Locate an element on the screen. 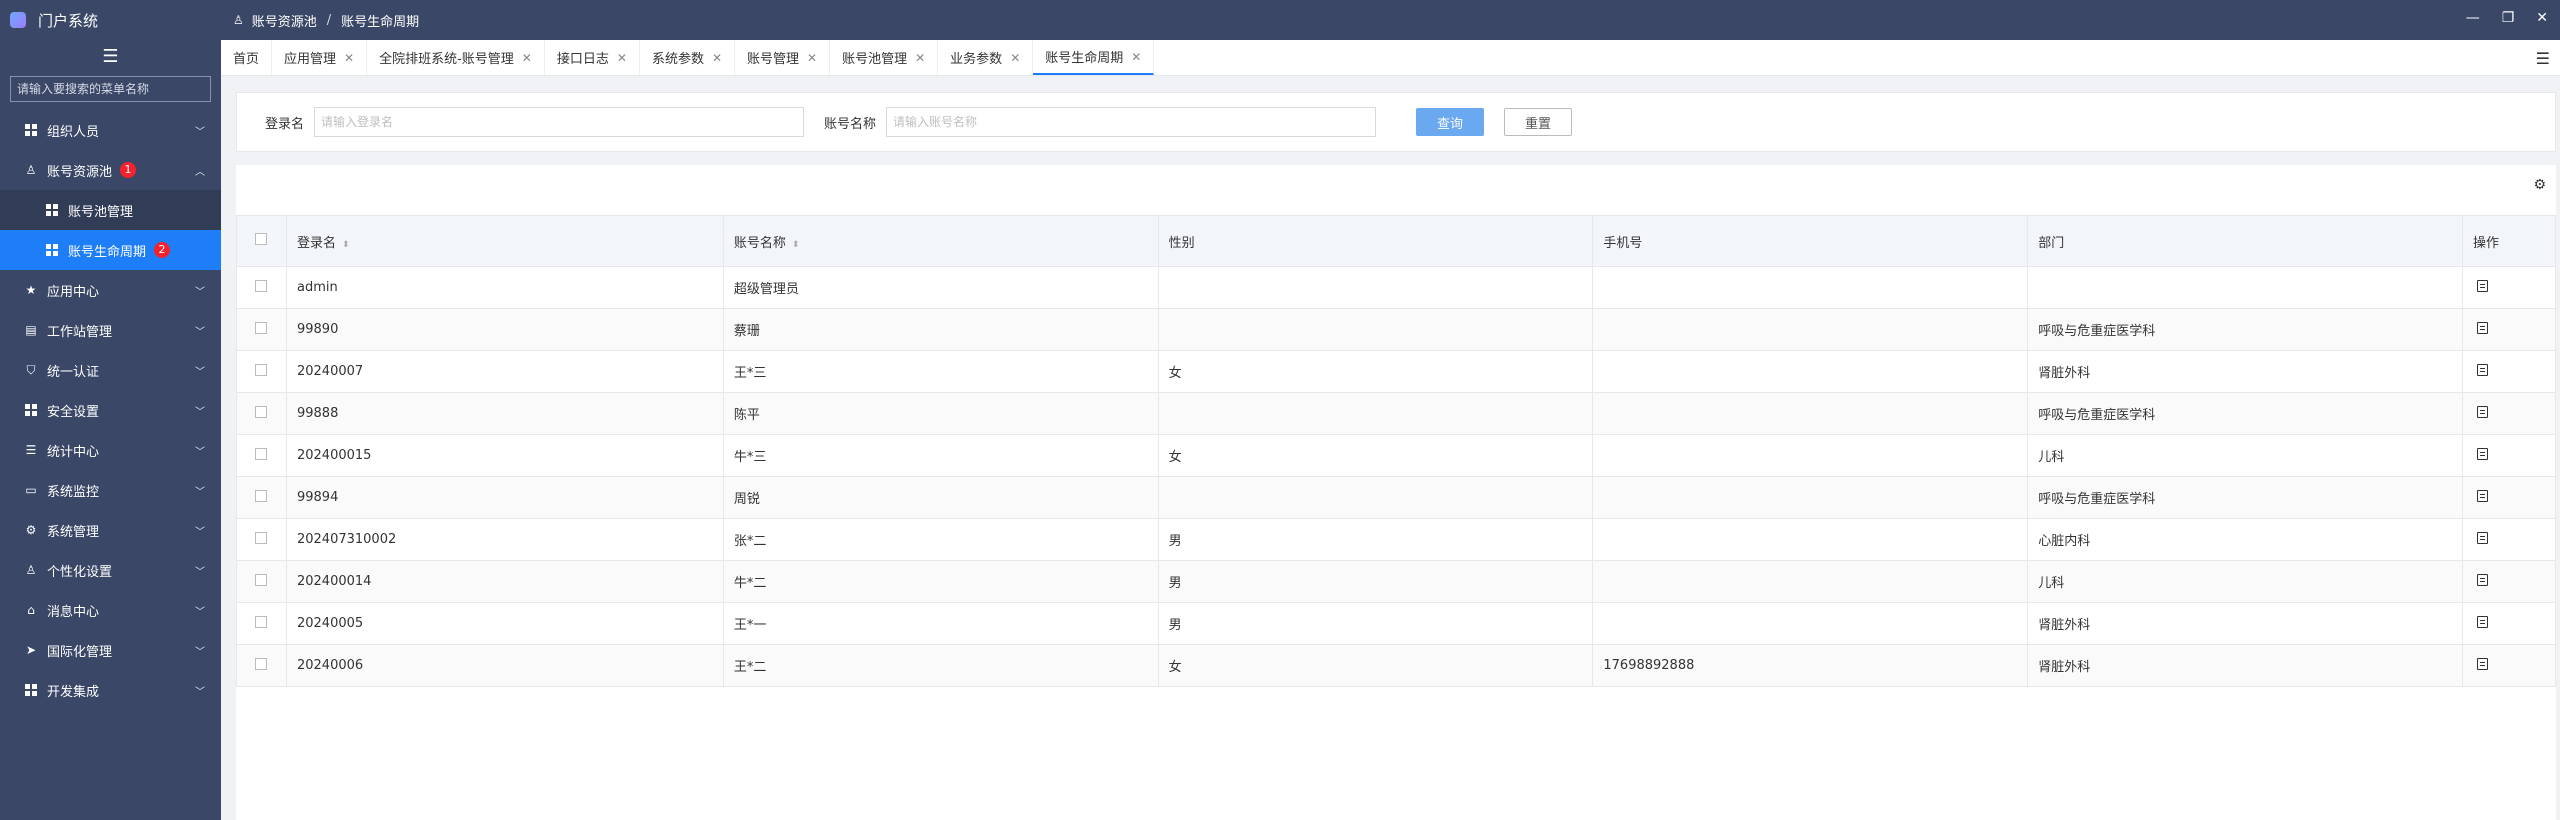 The width and height of the screenshot is (2560, 820). table-row: 202400015 牛*三女 儿科 is located at coordinates (1396, 455).